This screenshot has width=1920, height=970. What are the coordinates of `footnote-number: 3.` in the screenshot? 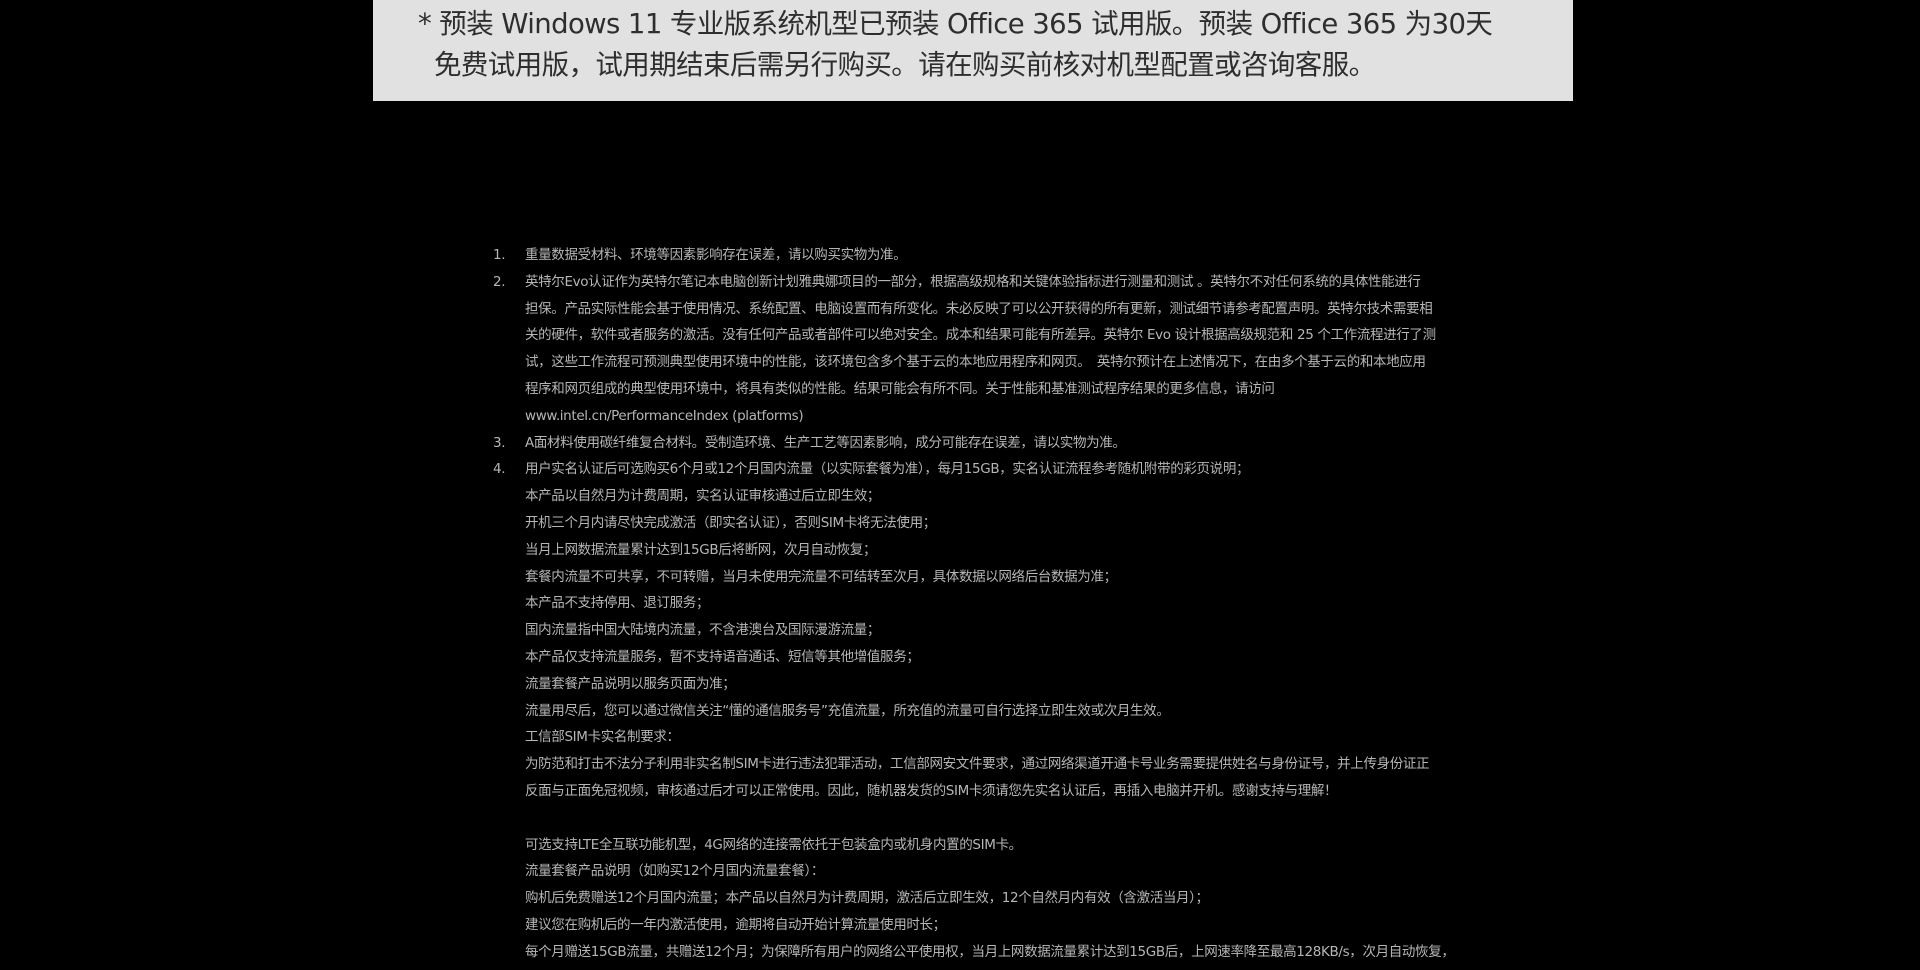 It's located at (499, 442).